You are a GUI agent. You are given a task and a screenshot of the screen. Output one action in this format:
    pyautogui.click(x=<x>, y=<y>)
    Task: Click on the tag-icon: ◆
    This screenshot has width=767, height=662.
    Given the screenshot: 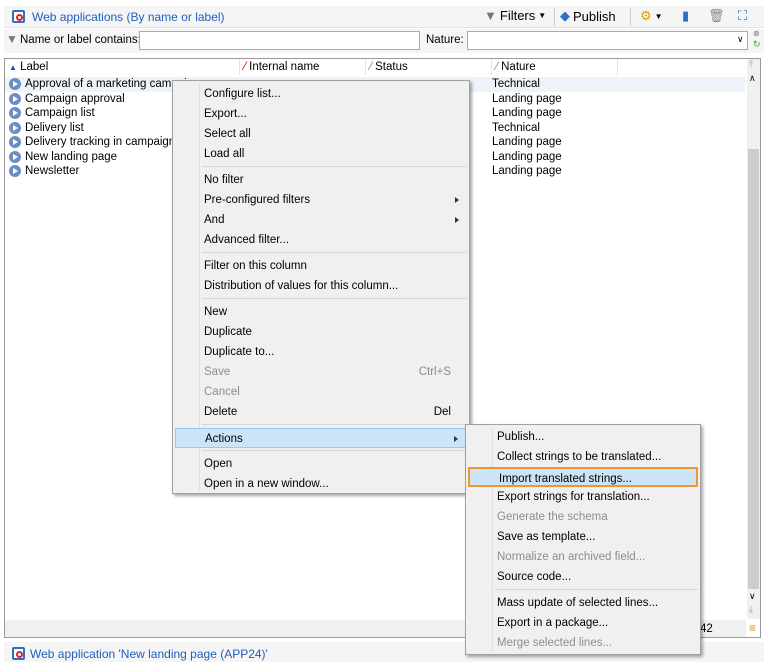 What is the action you would take?
    pyautogui.click(x=565, y=15)
    